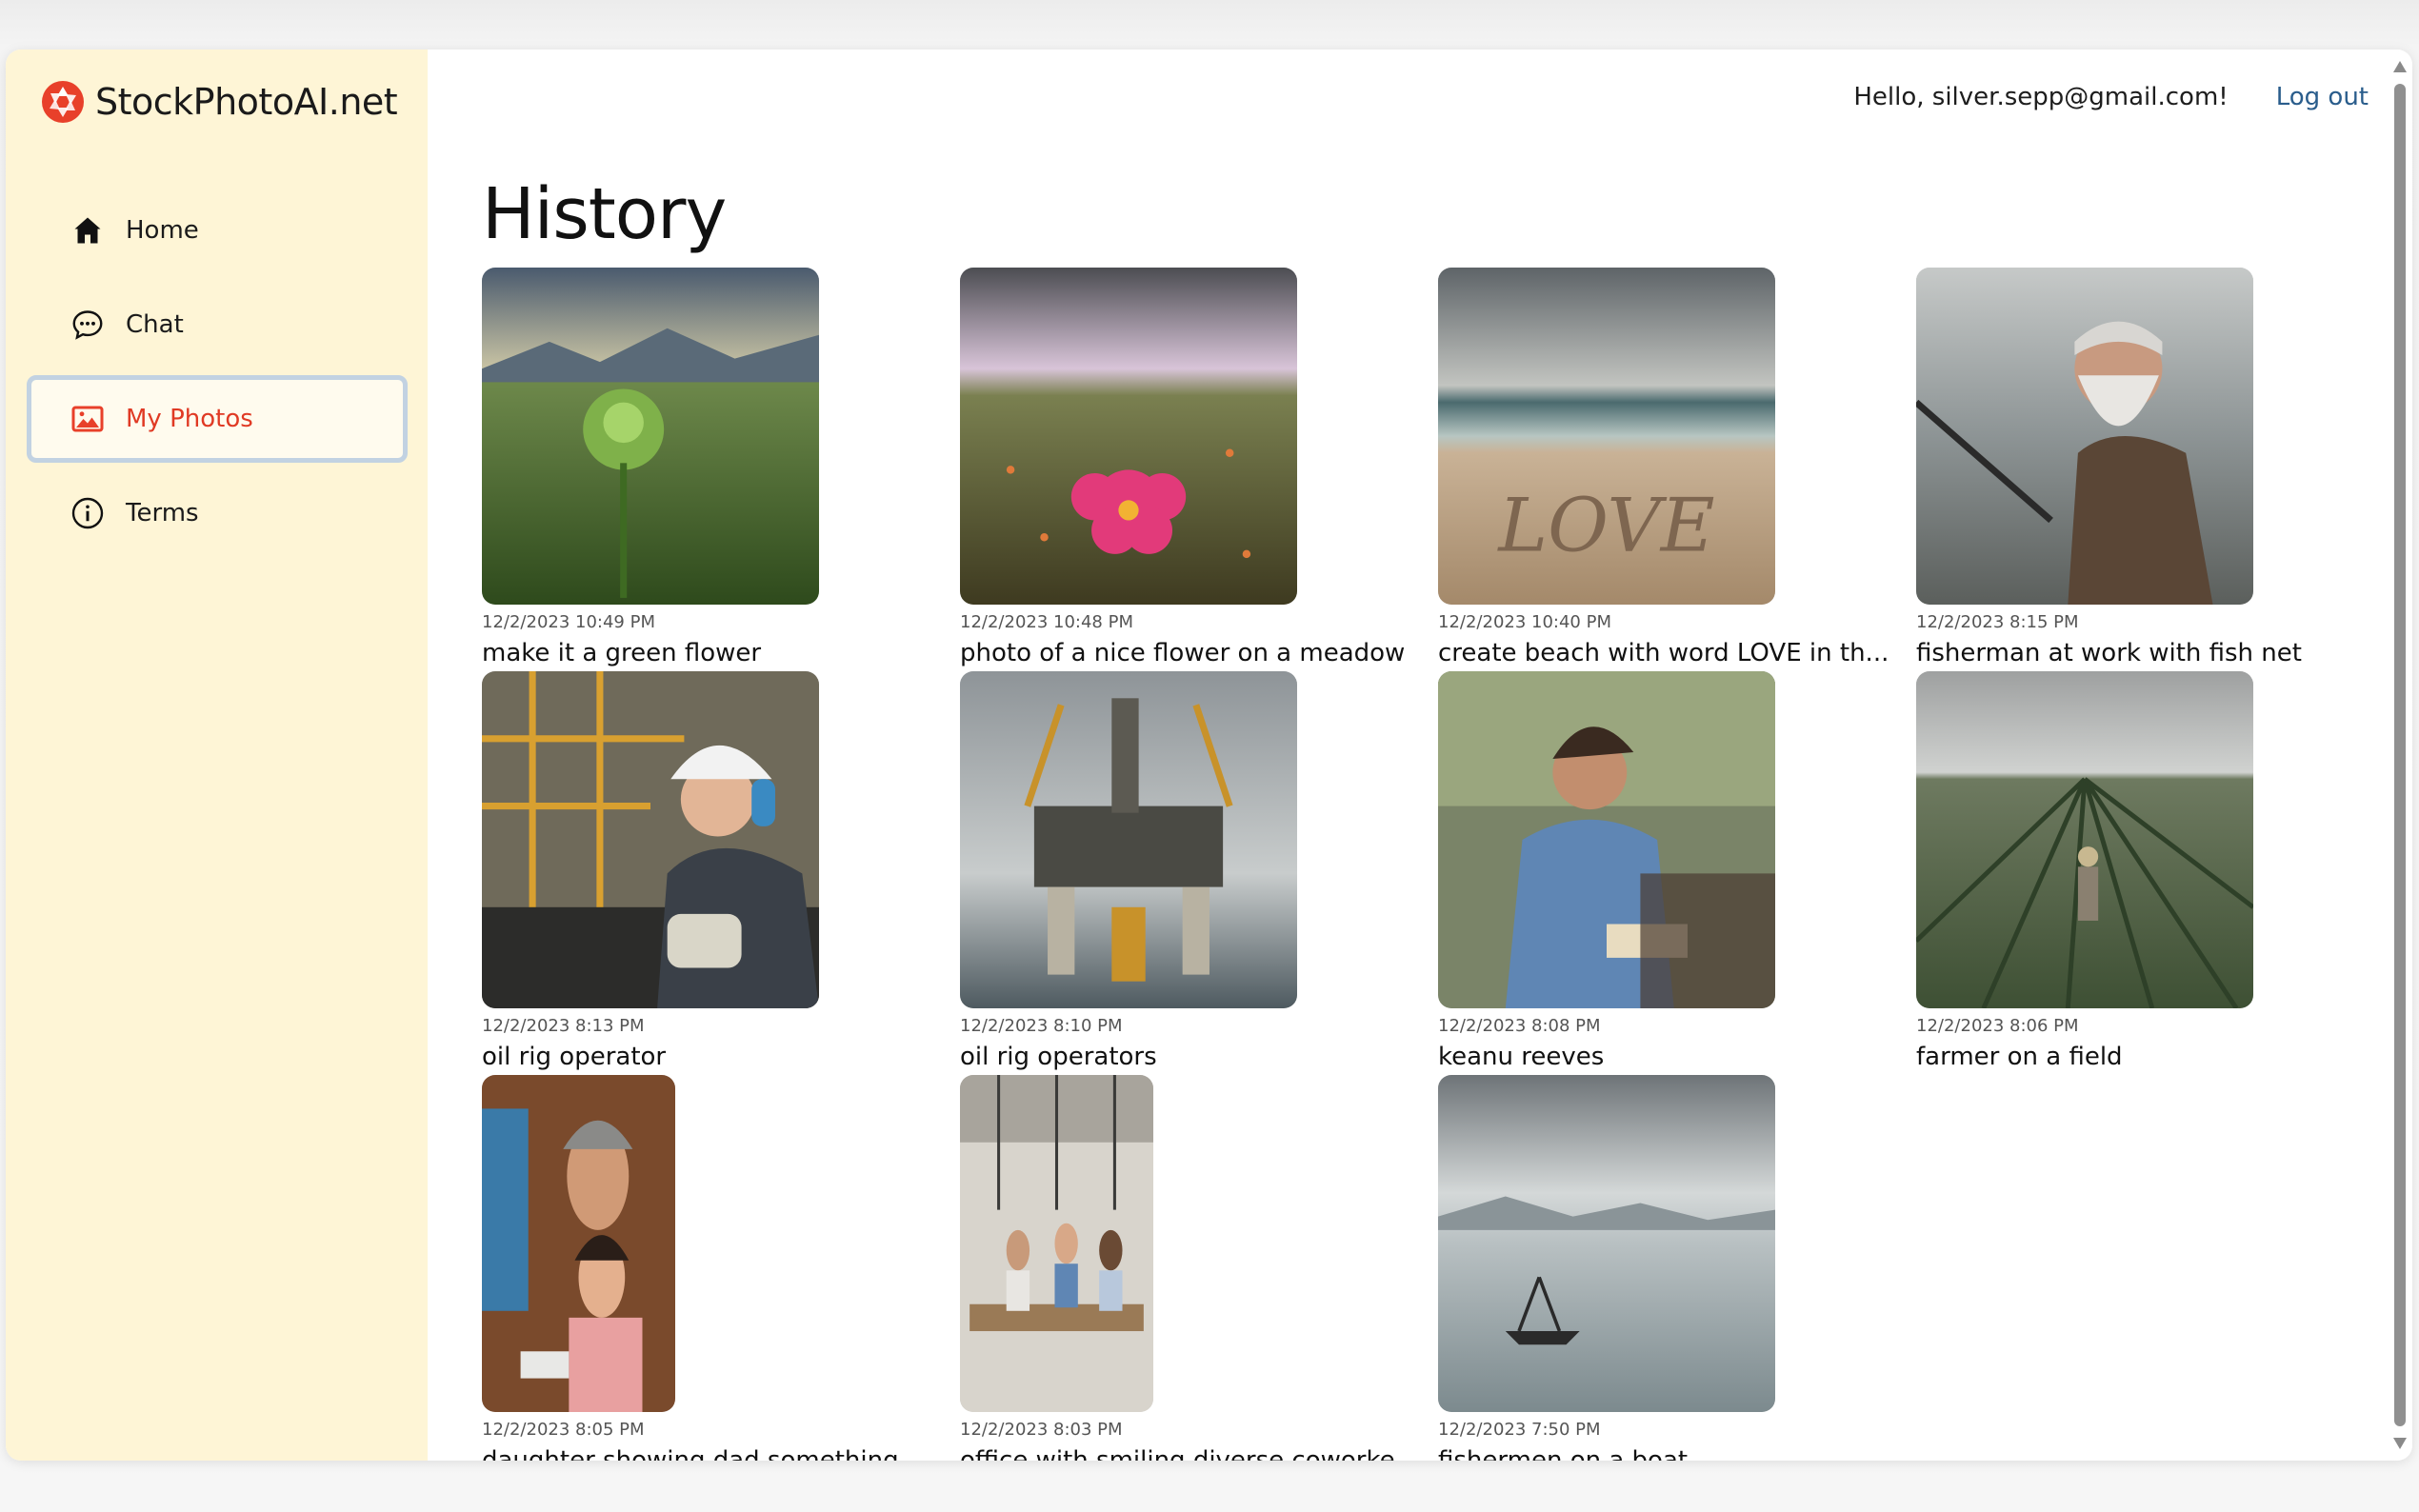 This screenshot has width=2419, height=1512. I want to click on photo-prompt: fishermen on a boat, so click(1563, 1453).